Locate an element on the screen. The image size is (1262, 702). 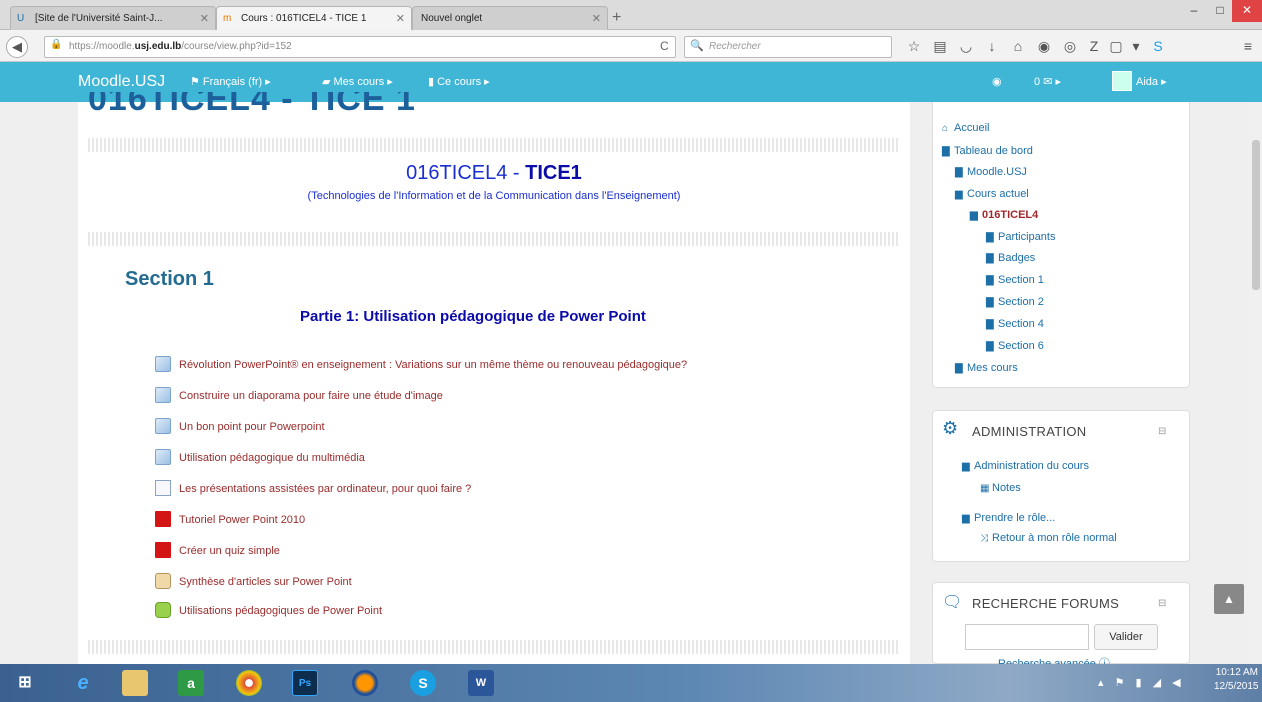
nav-item-course-code: ▆ 016TICEL4 is located at coordinates (1004, 215).